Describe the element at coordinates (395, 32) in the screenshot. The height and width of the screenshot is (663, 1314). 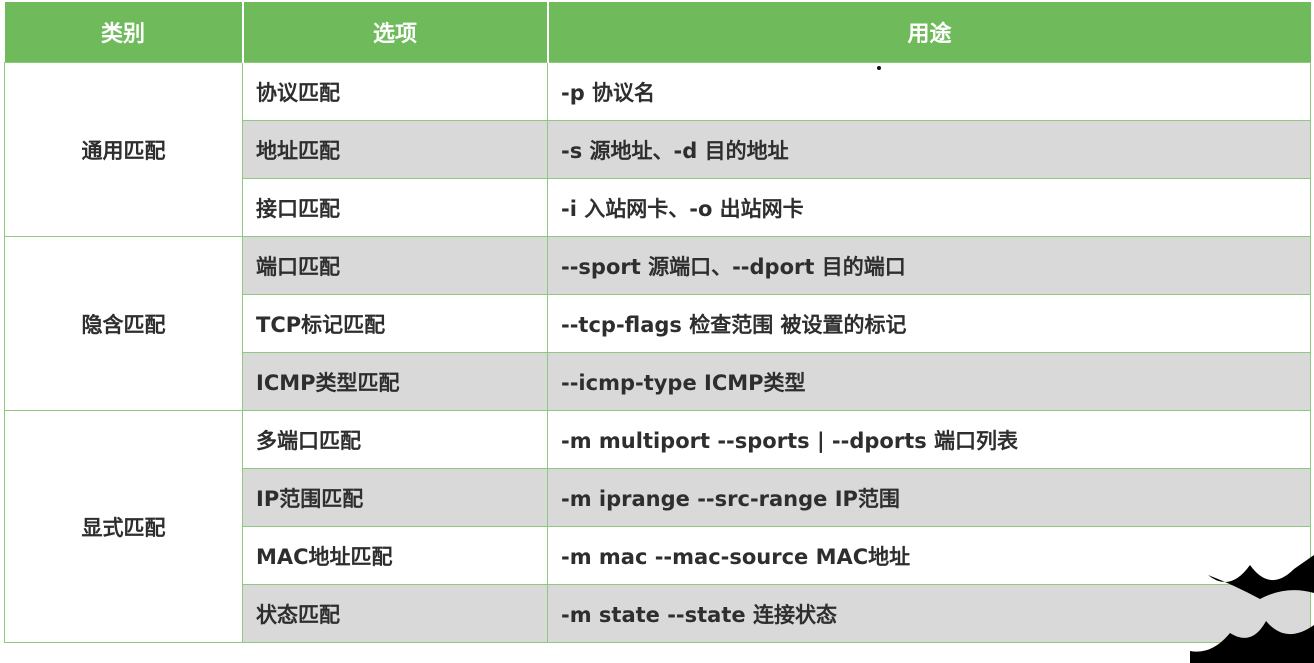
I see `header-option: 选项` at that location.